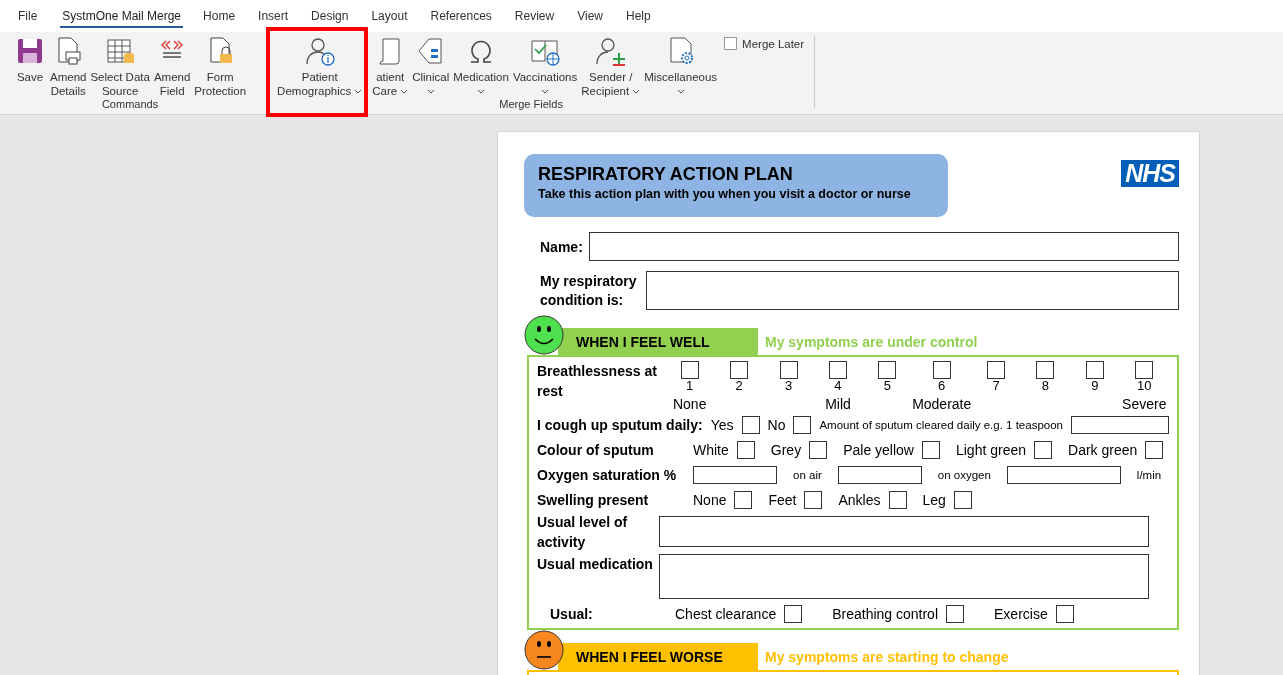  What do you see at coordinates (726, 613) in the screenshot?
I see `option-label: Chest clearance` at bounding box center [726, 613].